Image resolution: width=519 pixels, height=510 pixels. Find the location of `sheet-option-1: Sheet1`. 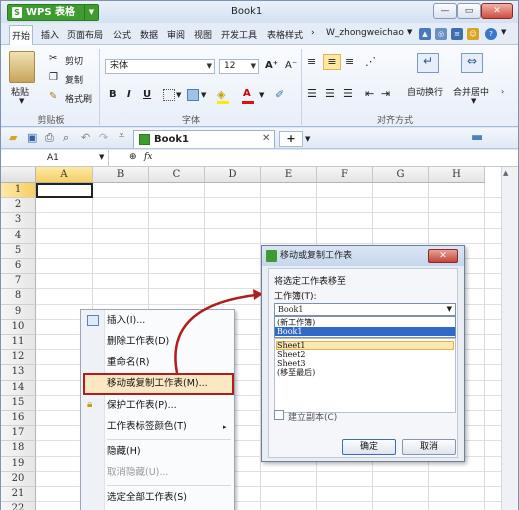

sheet-option-1: Sheet1 is located at coordinates (291, 345).